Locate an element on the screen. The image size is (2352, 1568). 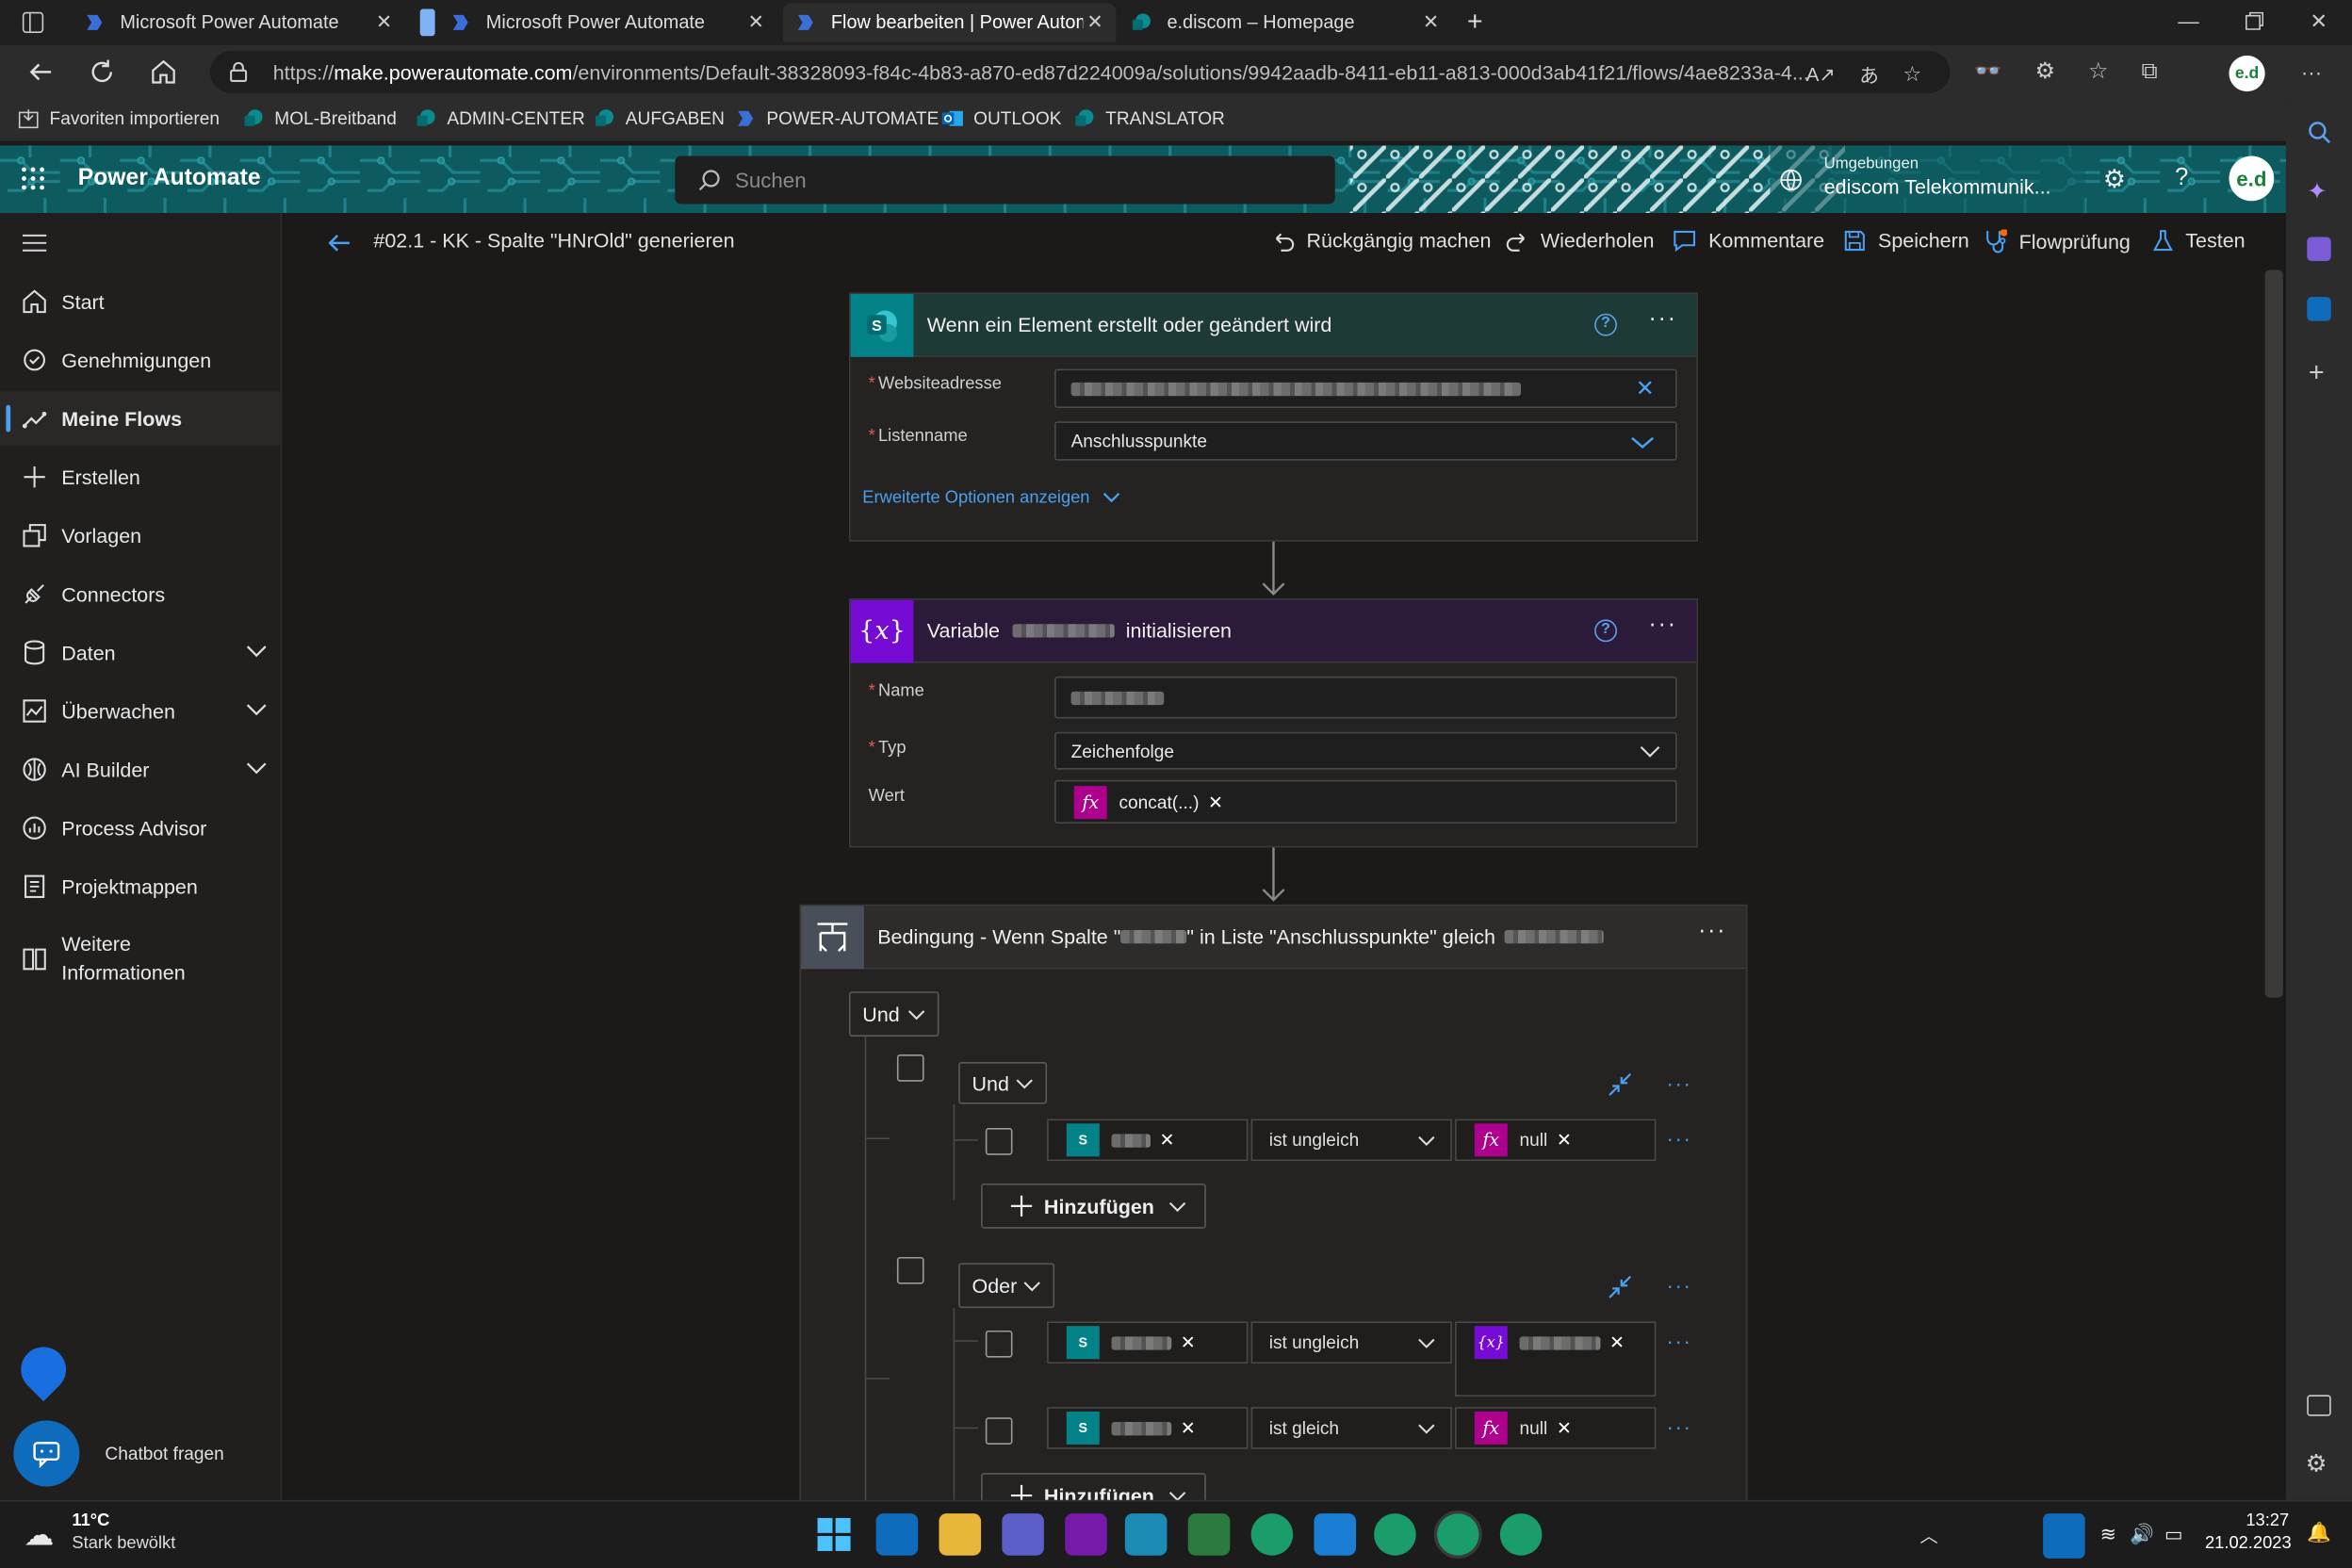
vscode-icon is located at coordinates (1336, 1534).